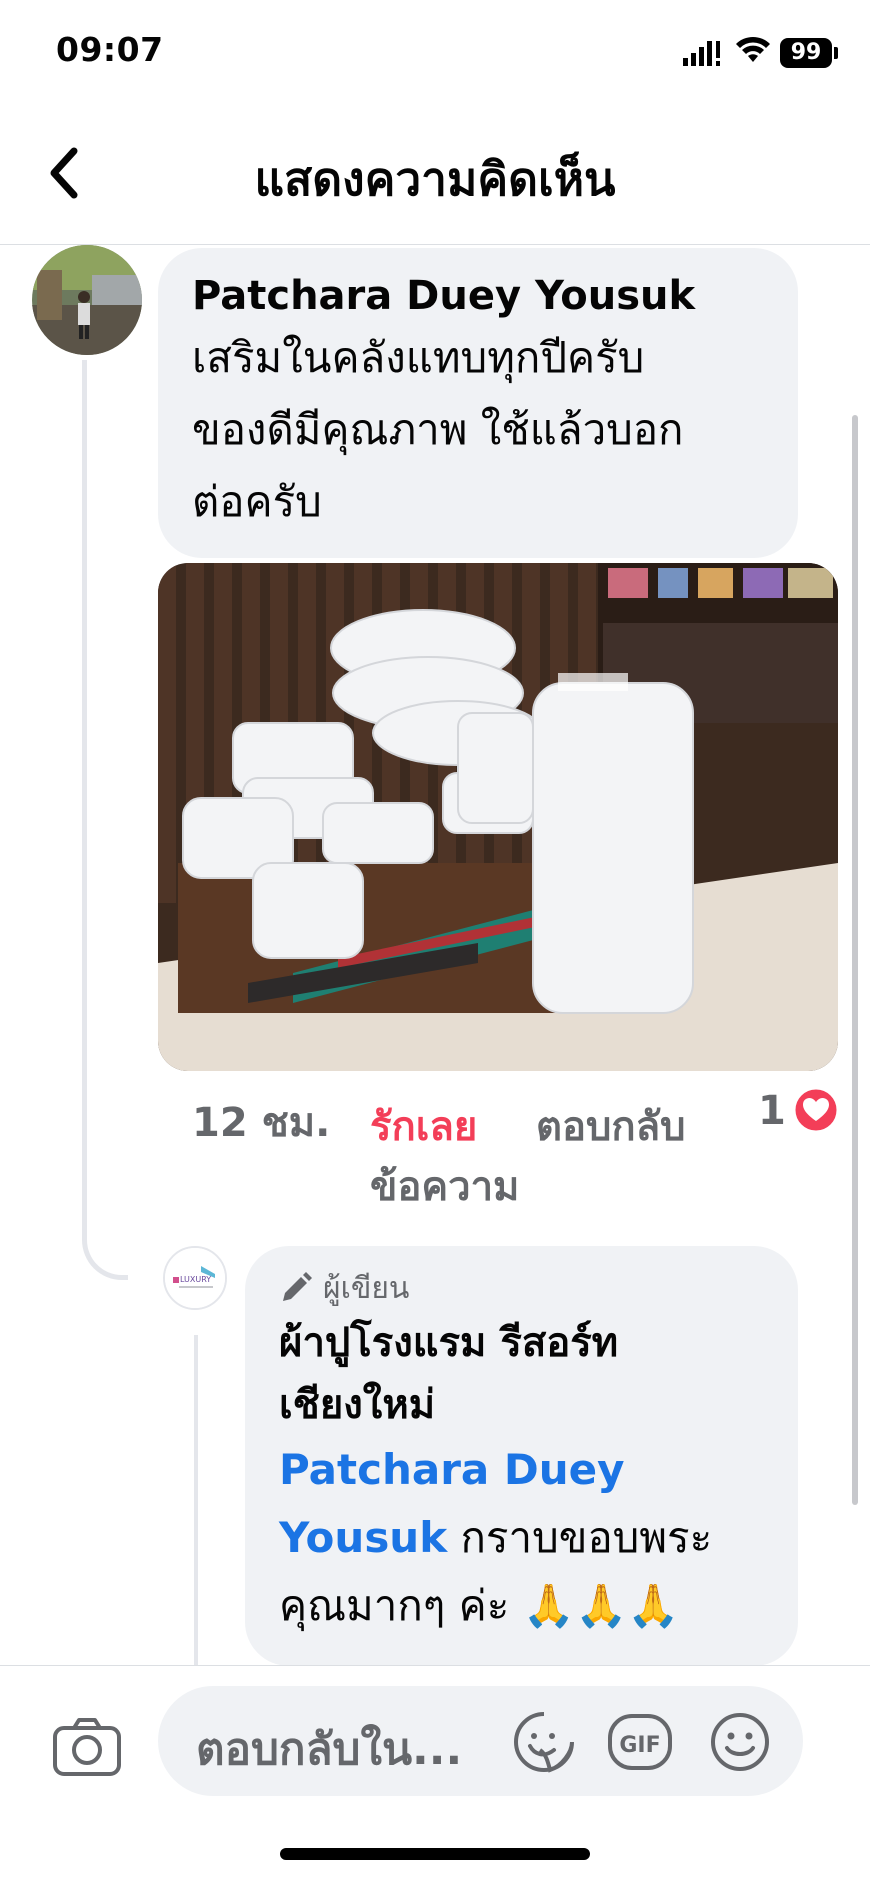 The height and width of the screenshot is (1884, 870). I want to click on comment-timestamp: 12 ชม., so click(261, 1123).